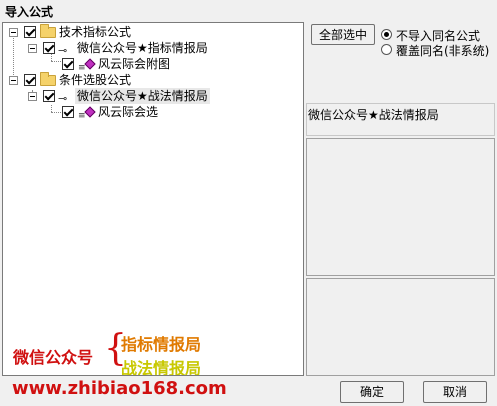  I want to click on selected-formula-name: 微信公众号★战法情报局, so click(373, 115).